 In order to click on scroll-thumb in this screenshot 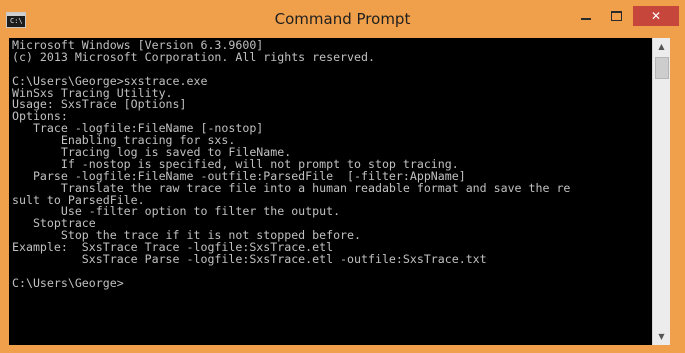, I will do `click(662, 68)`.